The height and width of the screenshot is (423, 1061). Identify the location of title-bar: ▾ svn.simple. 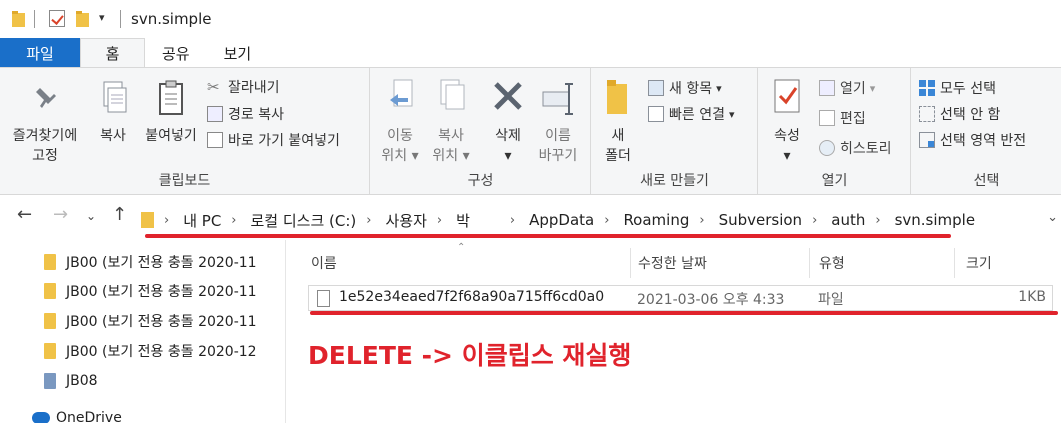
(530, 19).